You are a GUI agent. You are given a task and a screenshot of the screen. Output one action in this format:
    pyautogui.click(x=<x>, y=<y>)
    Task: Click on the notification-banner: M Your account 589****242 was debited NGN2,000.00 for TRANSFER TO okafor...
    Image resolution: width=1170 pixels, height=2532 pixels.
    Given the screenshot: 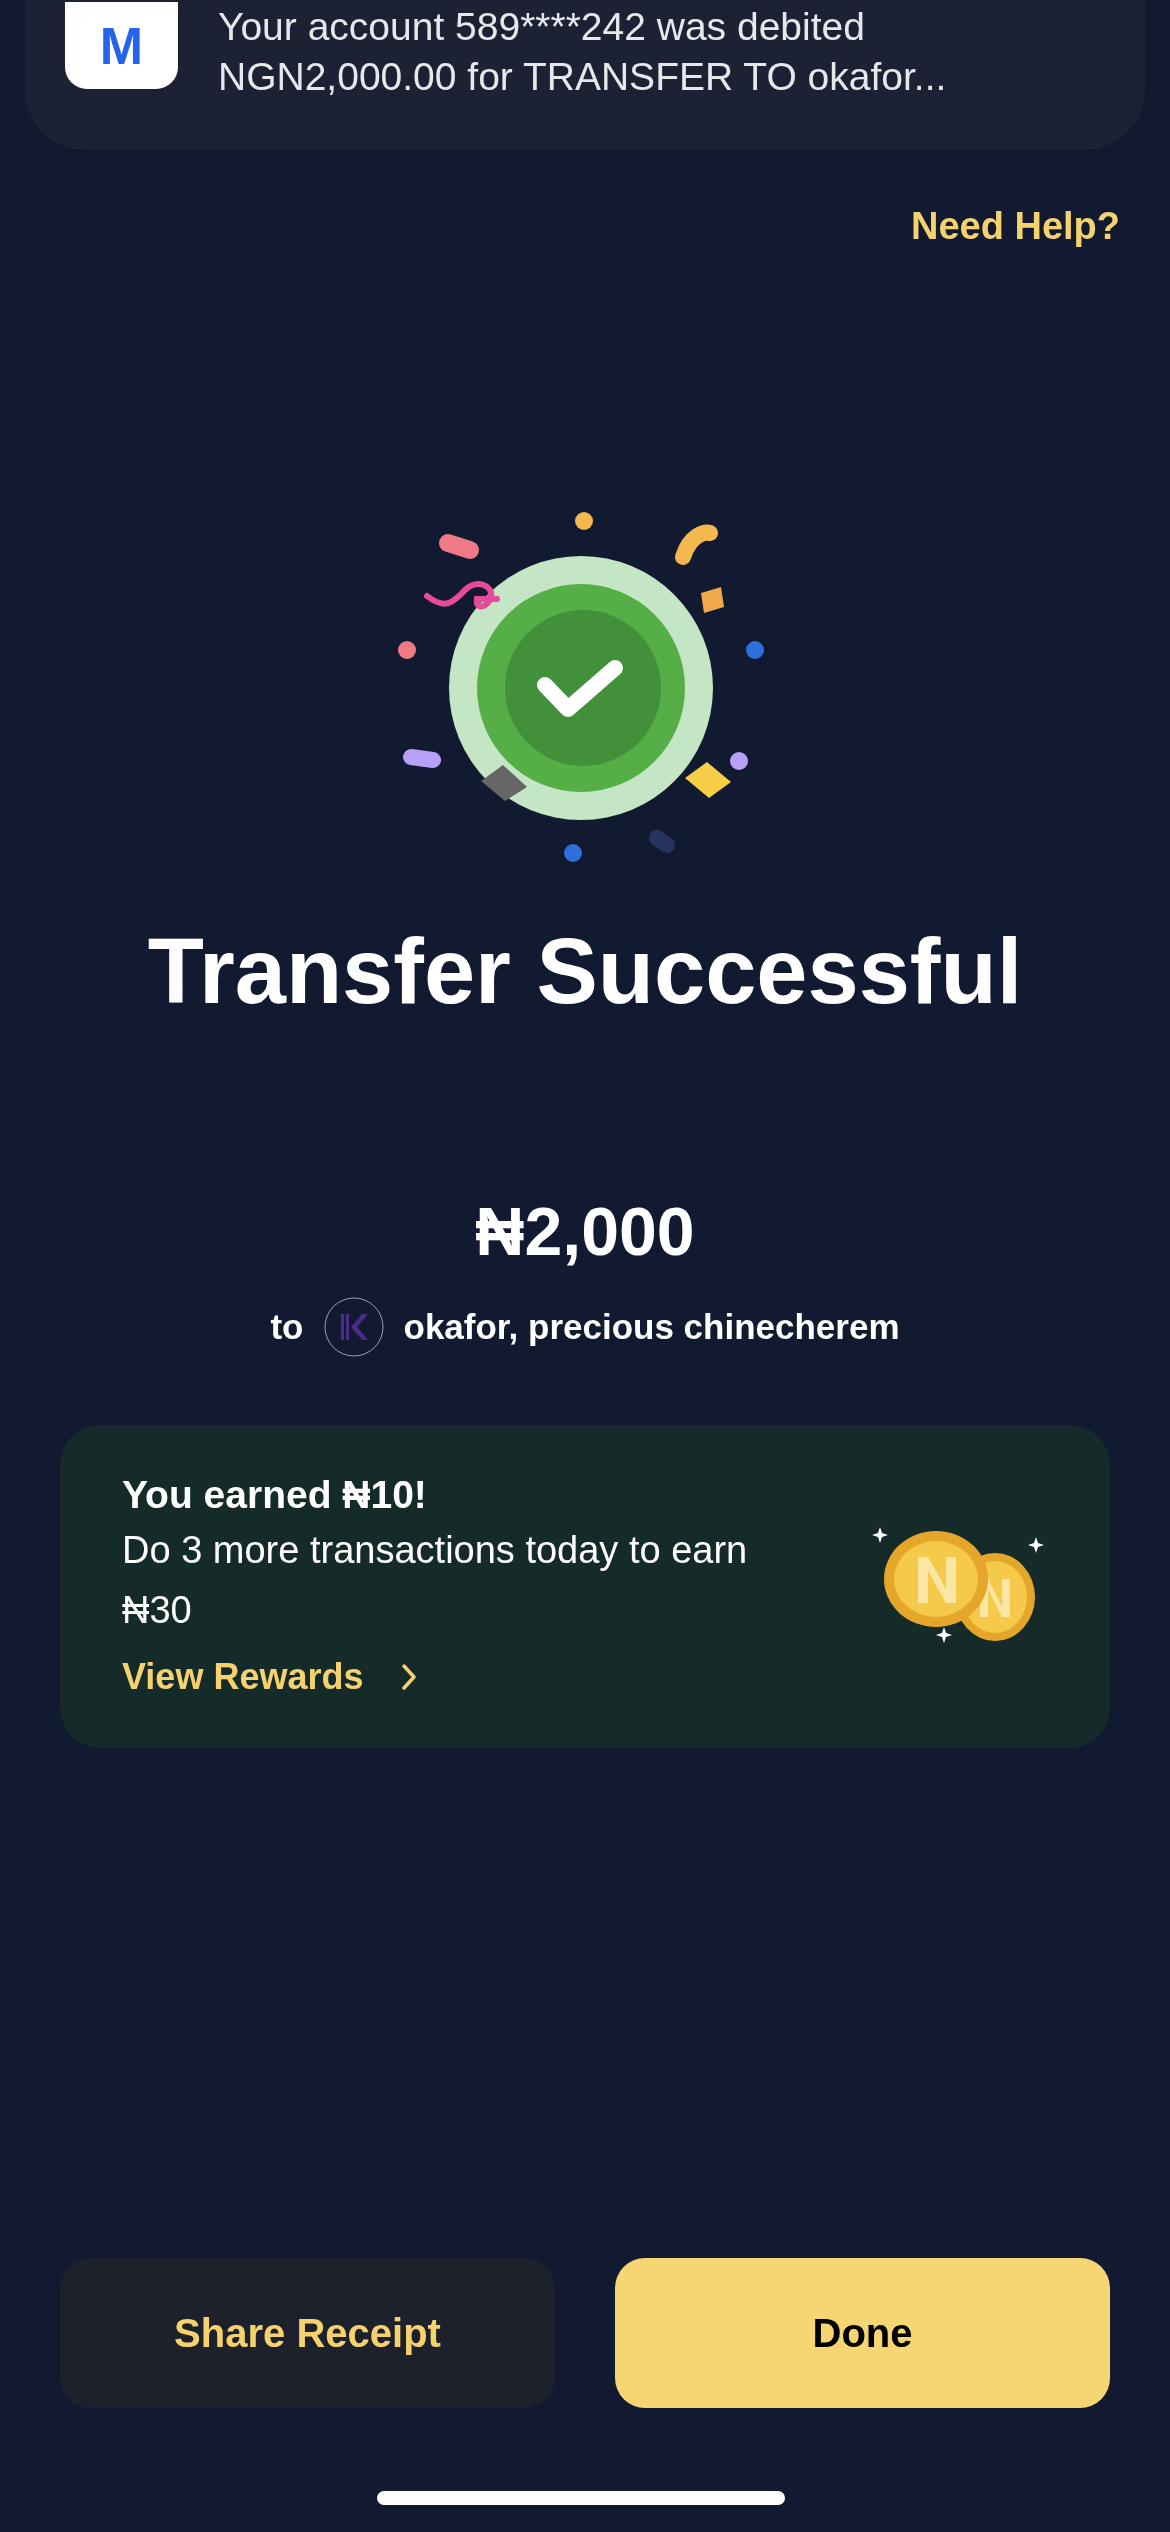 What is the action you would take?
    pyautogui.click(x=585, y=75)
    